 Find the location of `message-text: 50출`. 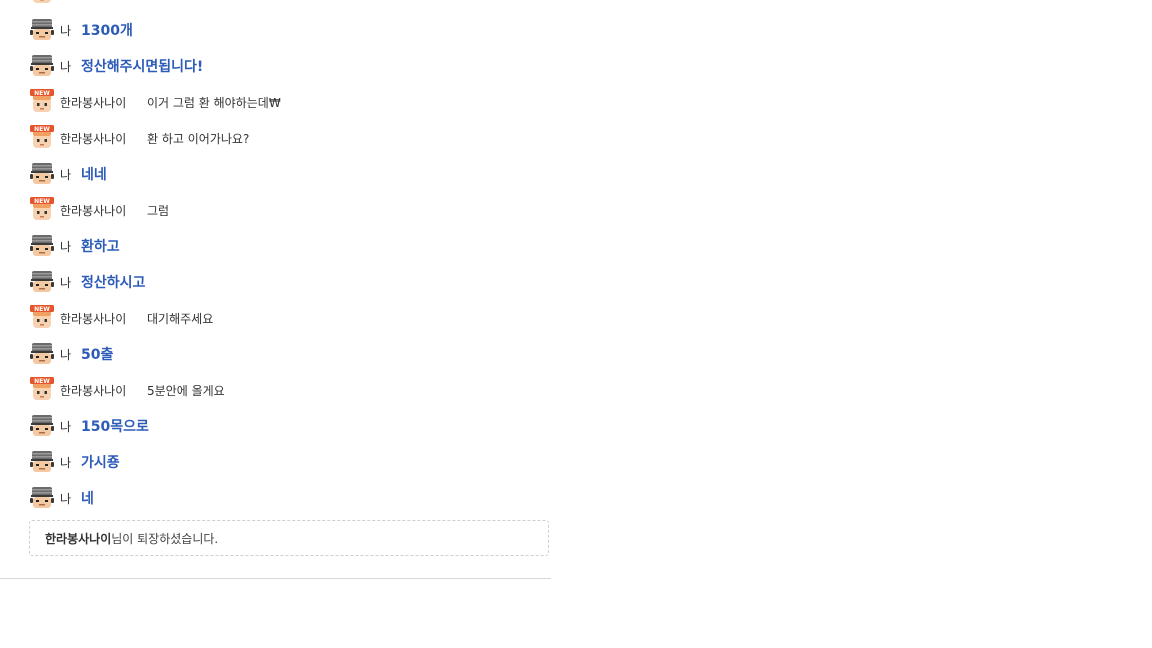

message-text: 50출 is located at coordinates (97, 355).